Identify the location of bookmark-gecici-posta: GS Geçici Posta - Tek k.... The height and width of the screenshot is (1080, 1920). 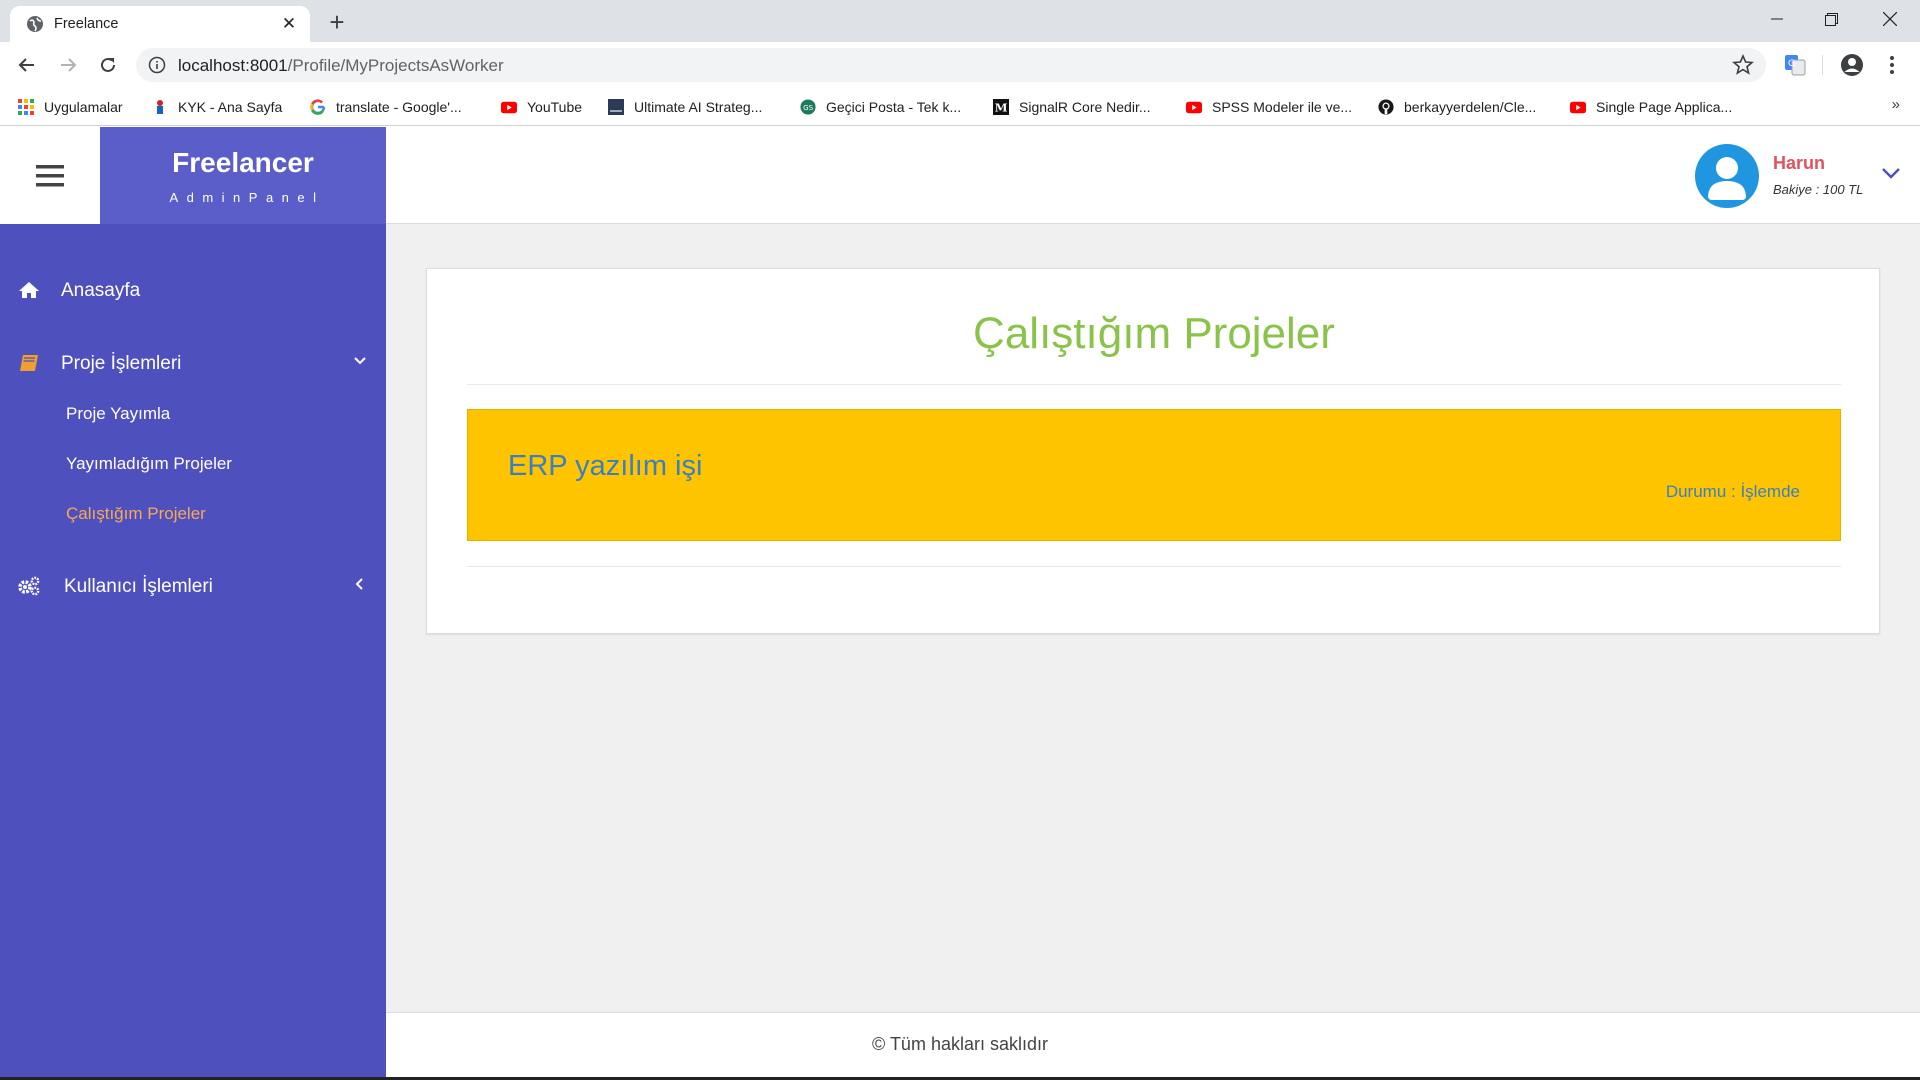
(880, 107).